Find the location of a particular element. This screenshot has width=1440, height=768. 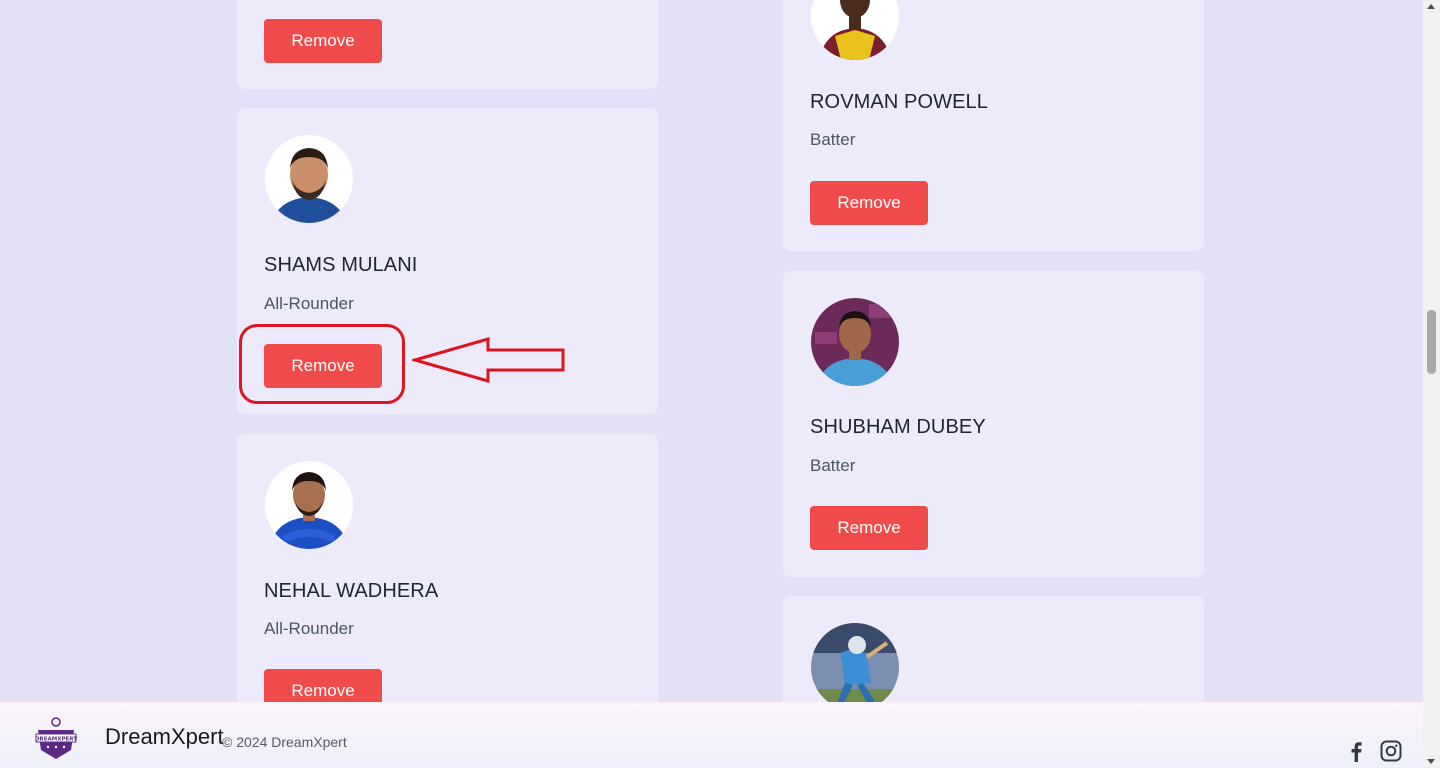

site-footer: DREAMXPERT DreamXpert © 2024 DreamXpert is located at coordinates (711, 735).